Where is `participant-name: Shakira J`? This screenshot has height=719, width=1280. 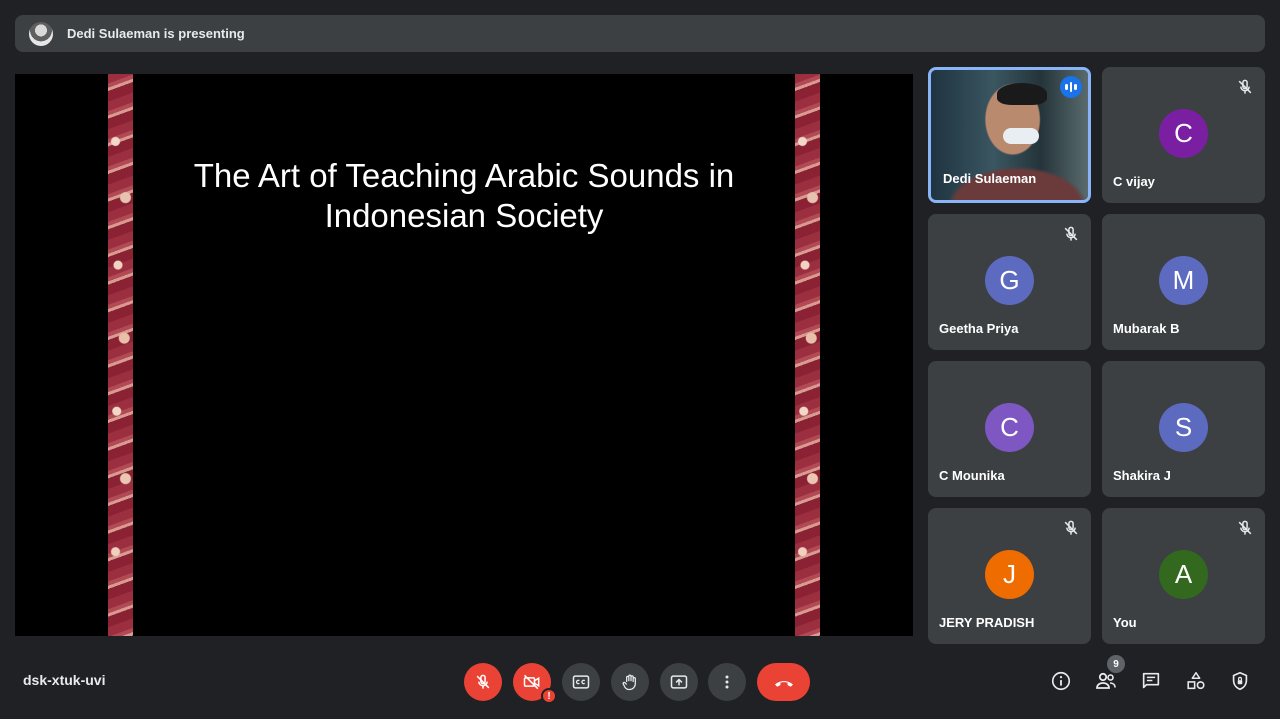 participant-name: Shakira J is located at coordinates (1142, 475).